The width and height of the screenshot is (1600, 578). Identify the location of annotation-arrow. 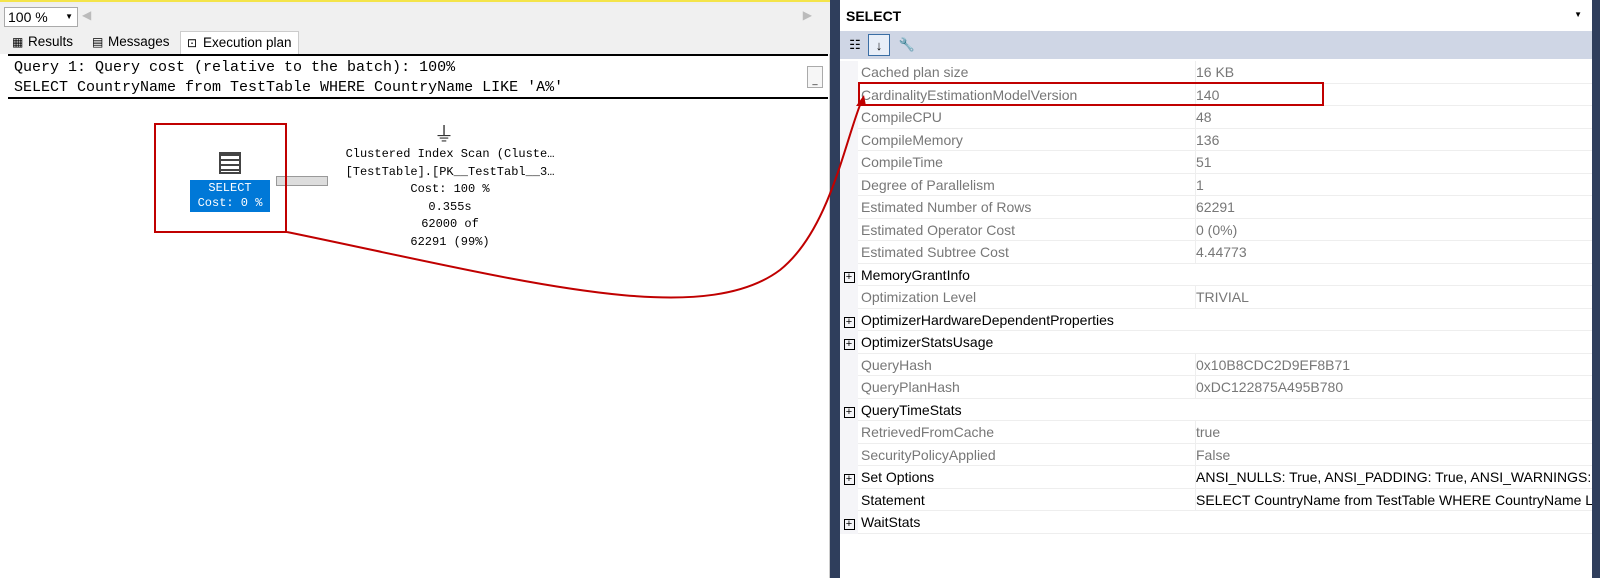
(576, 197).